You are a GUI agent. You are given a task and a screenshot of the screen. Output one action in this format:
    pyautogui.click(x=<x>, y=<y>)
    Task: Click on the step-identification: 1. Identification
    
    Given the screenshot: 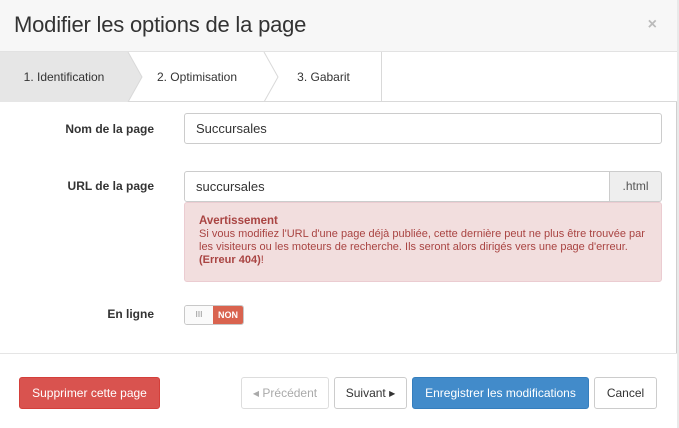 What is the action you would take?
    pyautogui.click(x=64, y=77)
    